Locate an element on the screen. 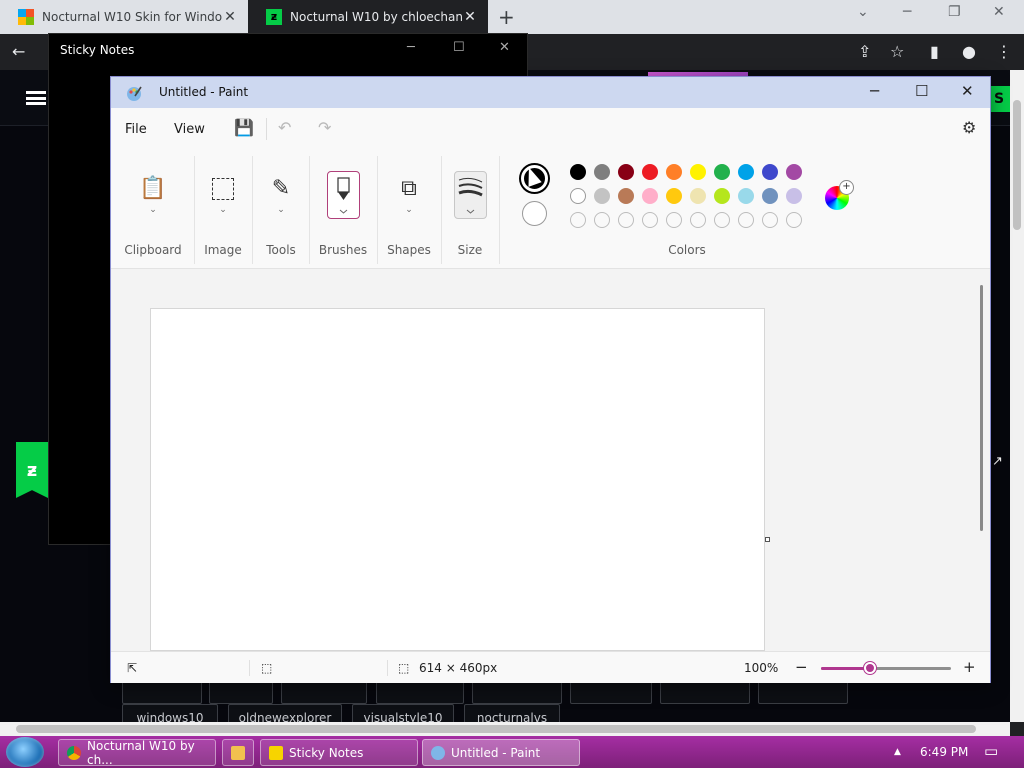 The height and width of the screenshot is (768, 1024). selection-icon is located at coordinates (223, 189).